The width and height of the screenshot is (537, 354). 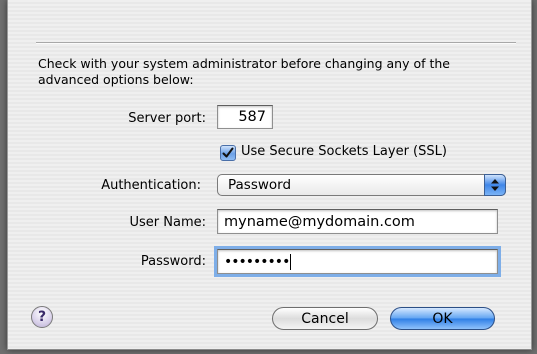 I want to click on cancel-button: Cancel, so click(x=325, y=318).